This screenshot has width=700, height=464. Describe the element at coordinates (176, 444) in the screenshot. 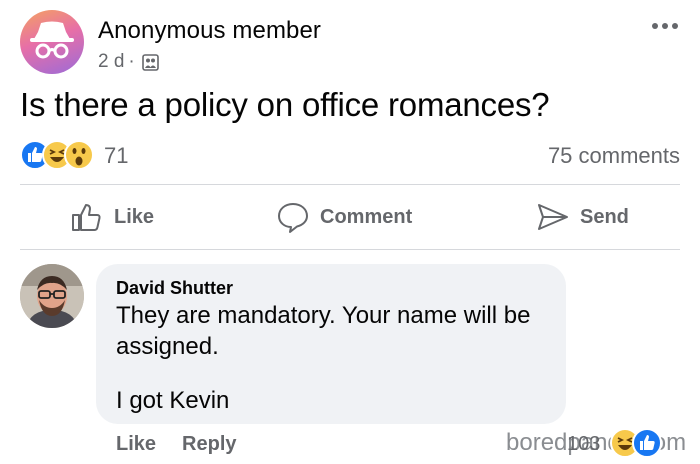

I see `comment-actions: Like Reply` at that location.